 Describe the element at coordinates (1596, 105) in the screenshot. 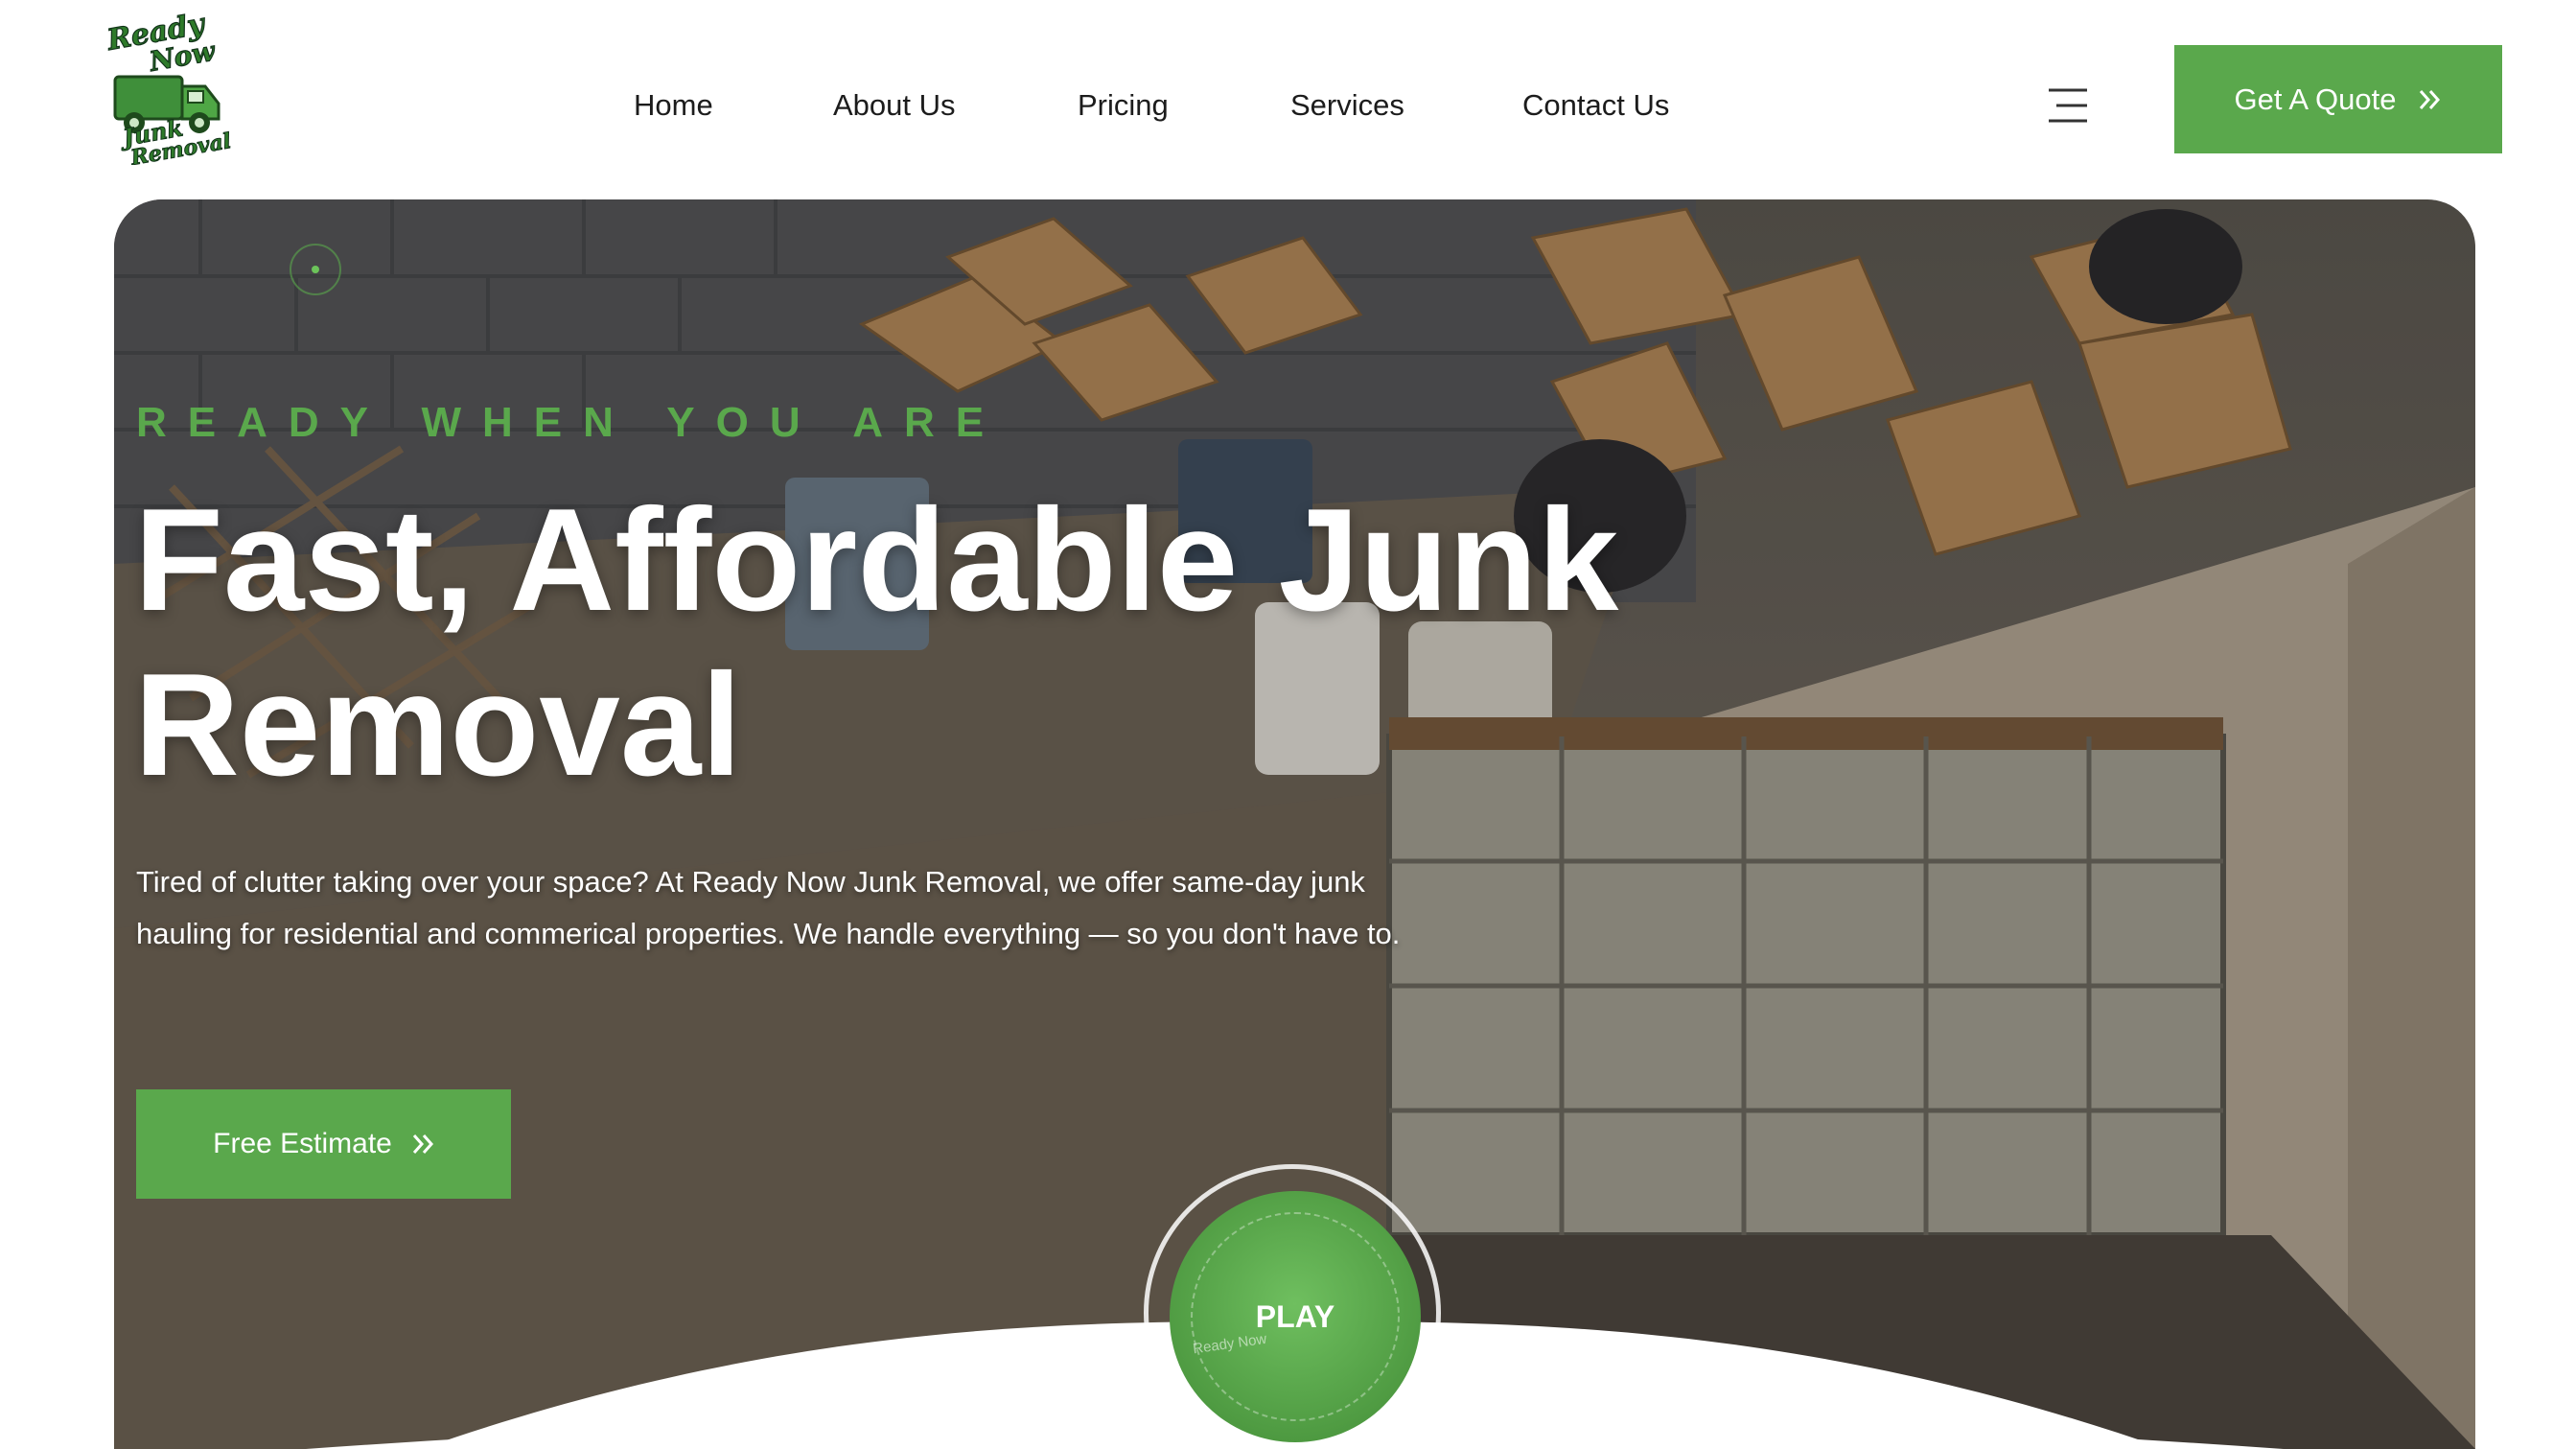

I see `nav-item-contact-us: Contact Us` at that location.